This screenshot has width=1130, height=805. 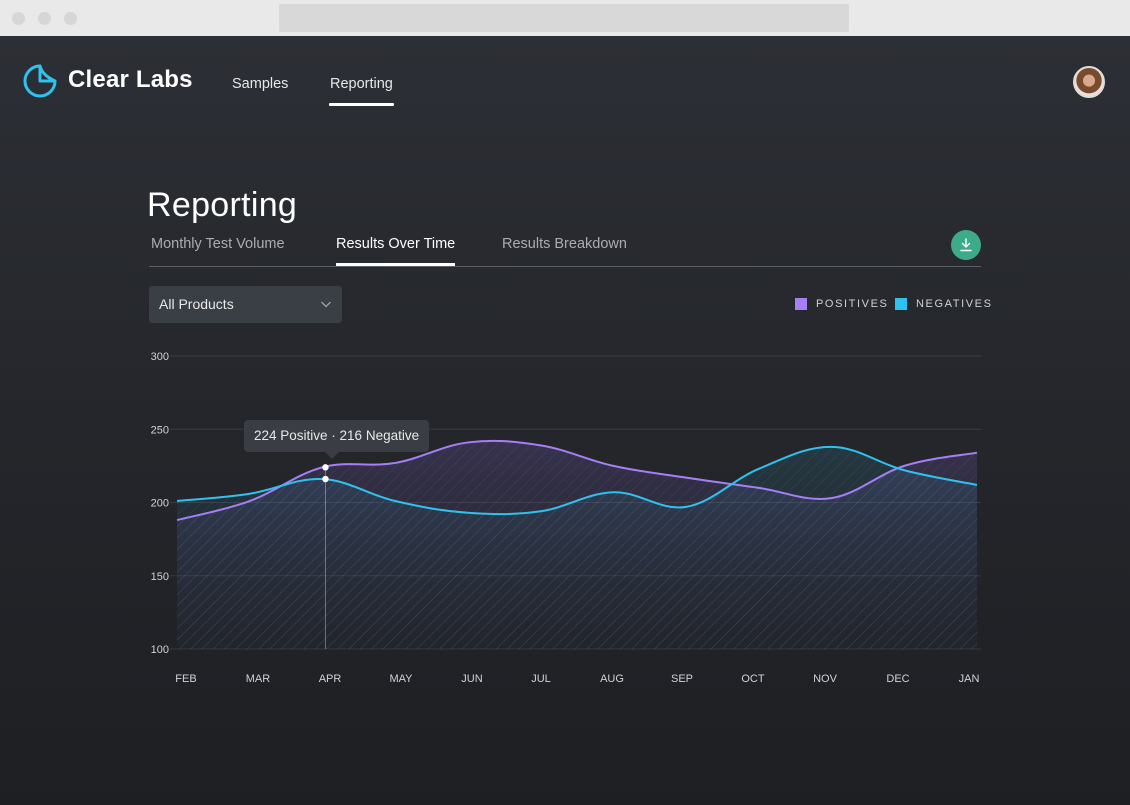 What do you see at coordinates (541, 679) in the screenshot?
I see `x-tick-label: JUL` at bounding box center [541, 679].